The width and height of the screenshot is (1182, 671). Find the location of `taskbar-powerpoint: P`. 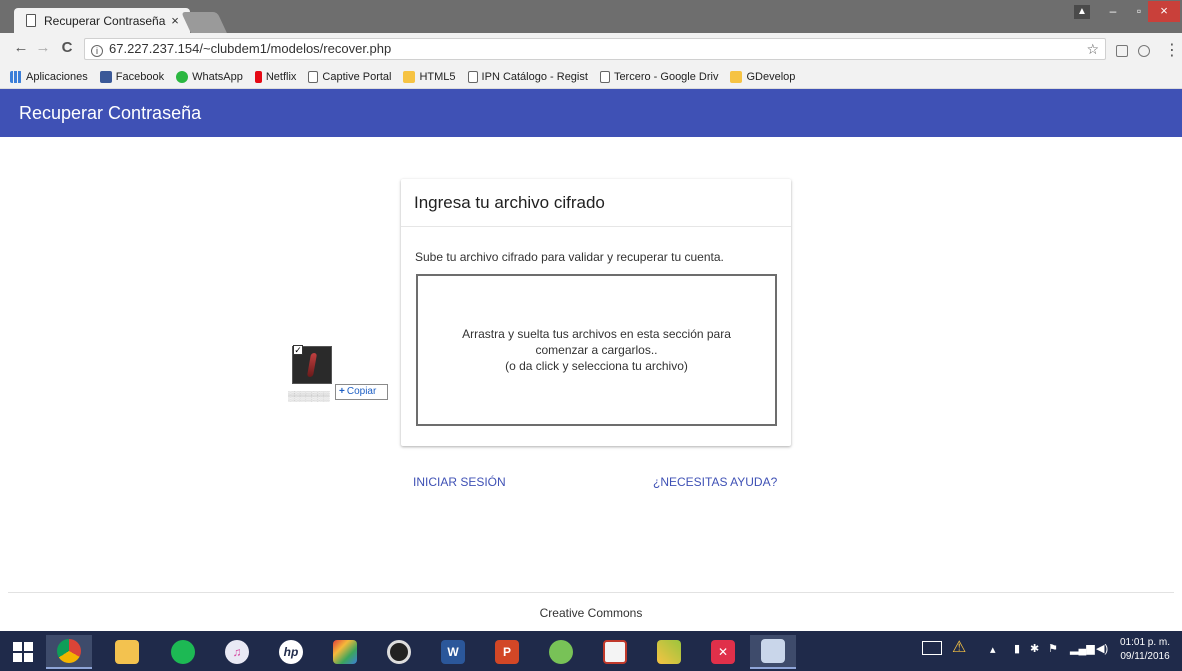

taskbar-powerpoint: P is located at coordinates (507, 652).